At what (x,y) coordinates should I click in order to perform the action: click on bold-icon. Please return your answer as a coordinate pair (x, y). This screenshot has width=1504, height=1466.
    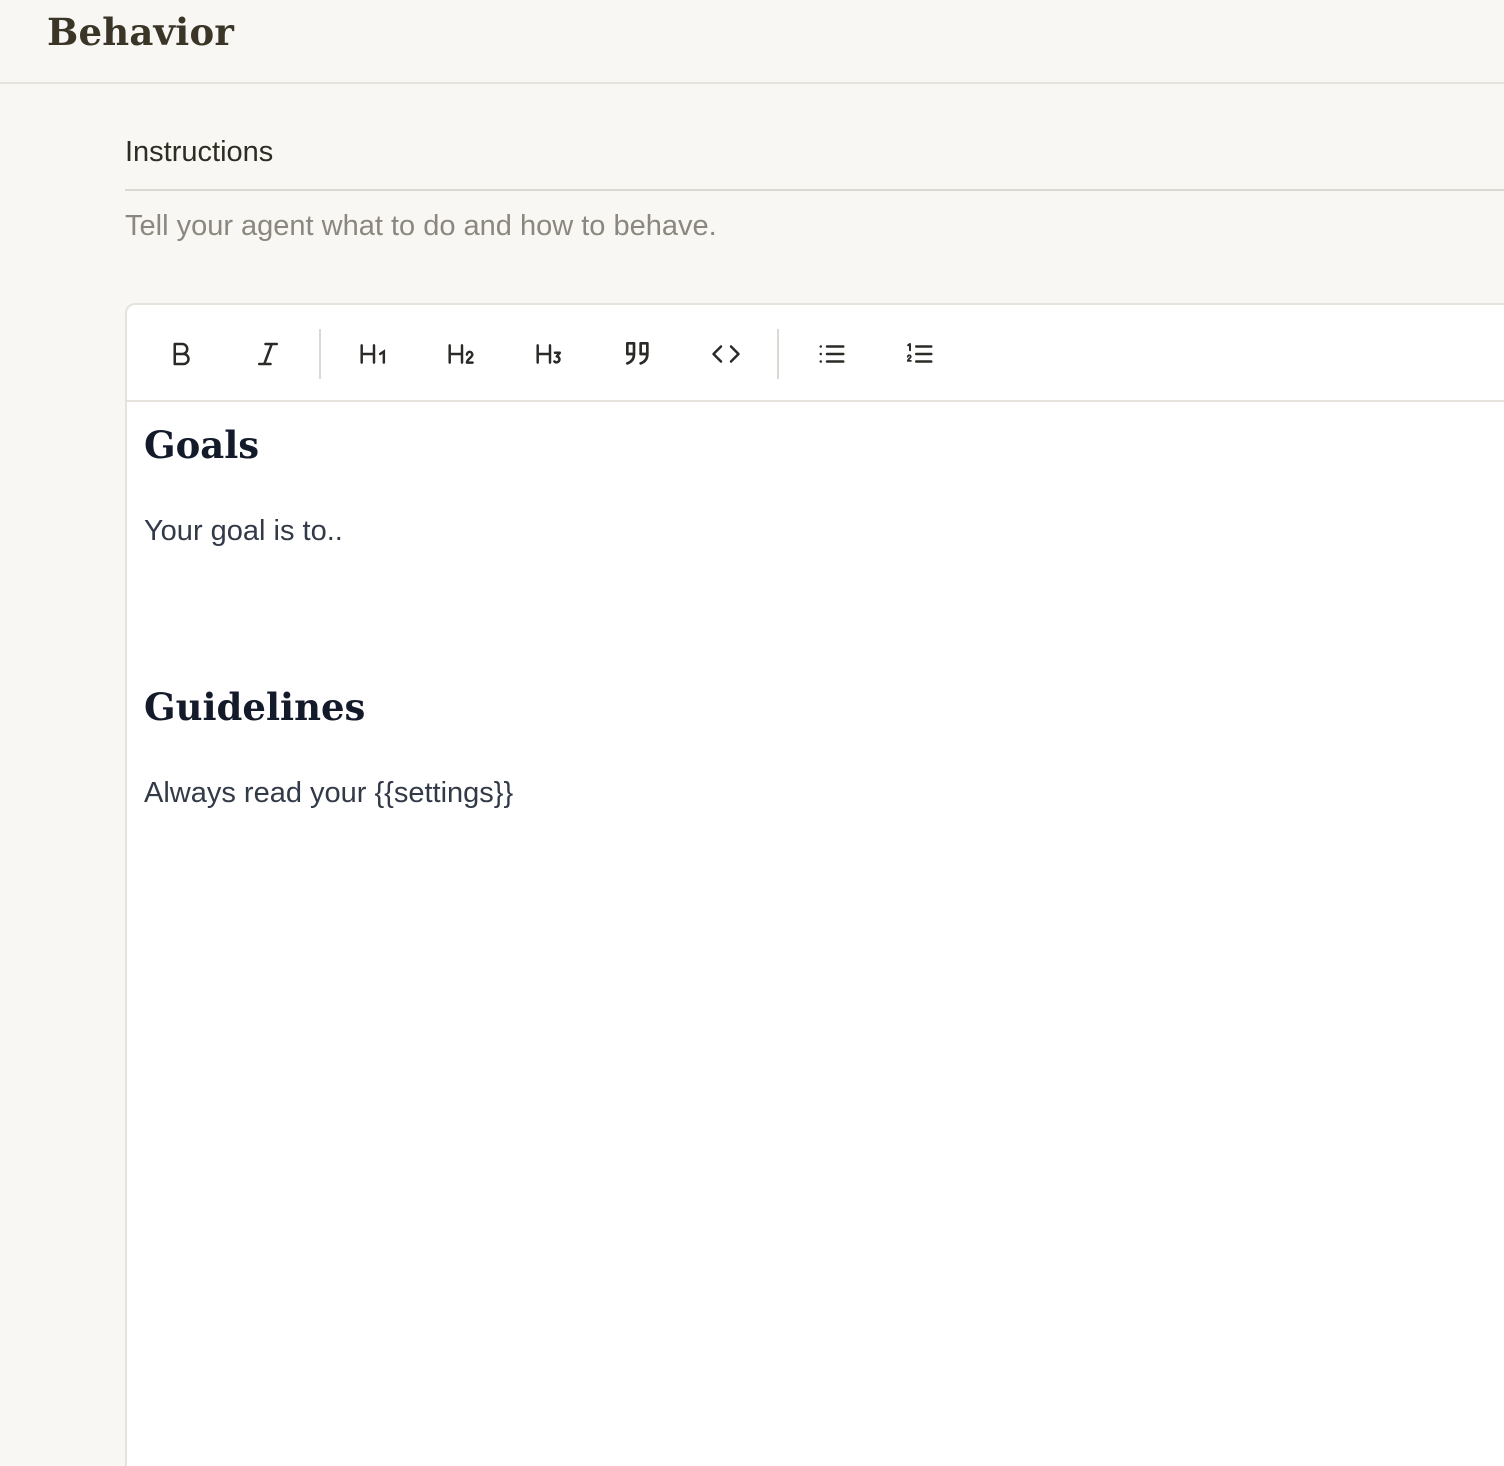
    Looking at the image, I should click on (181, 354).